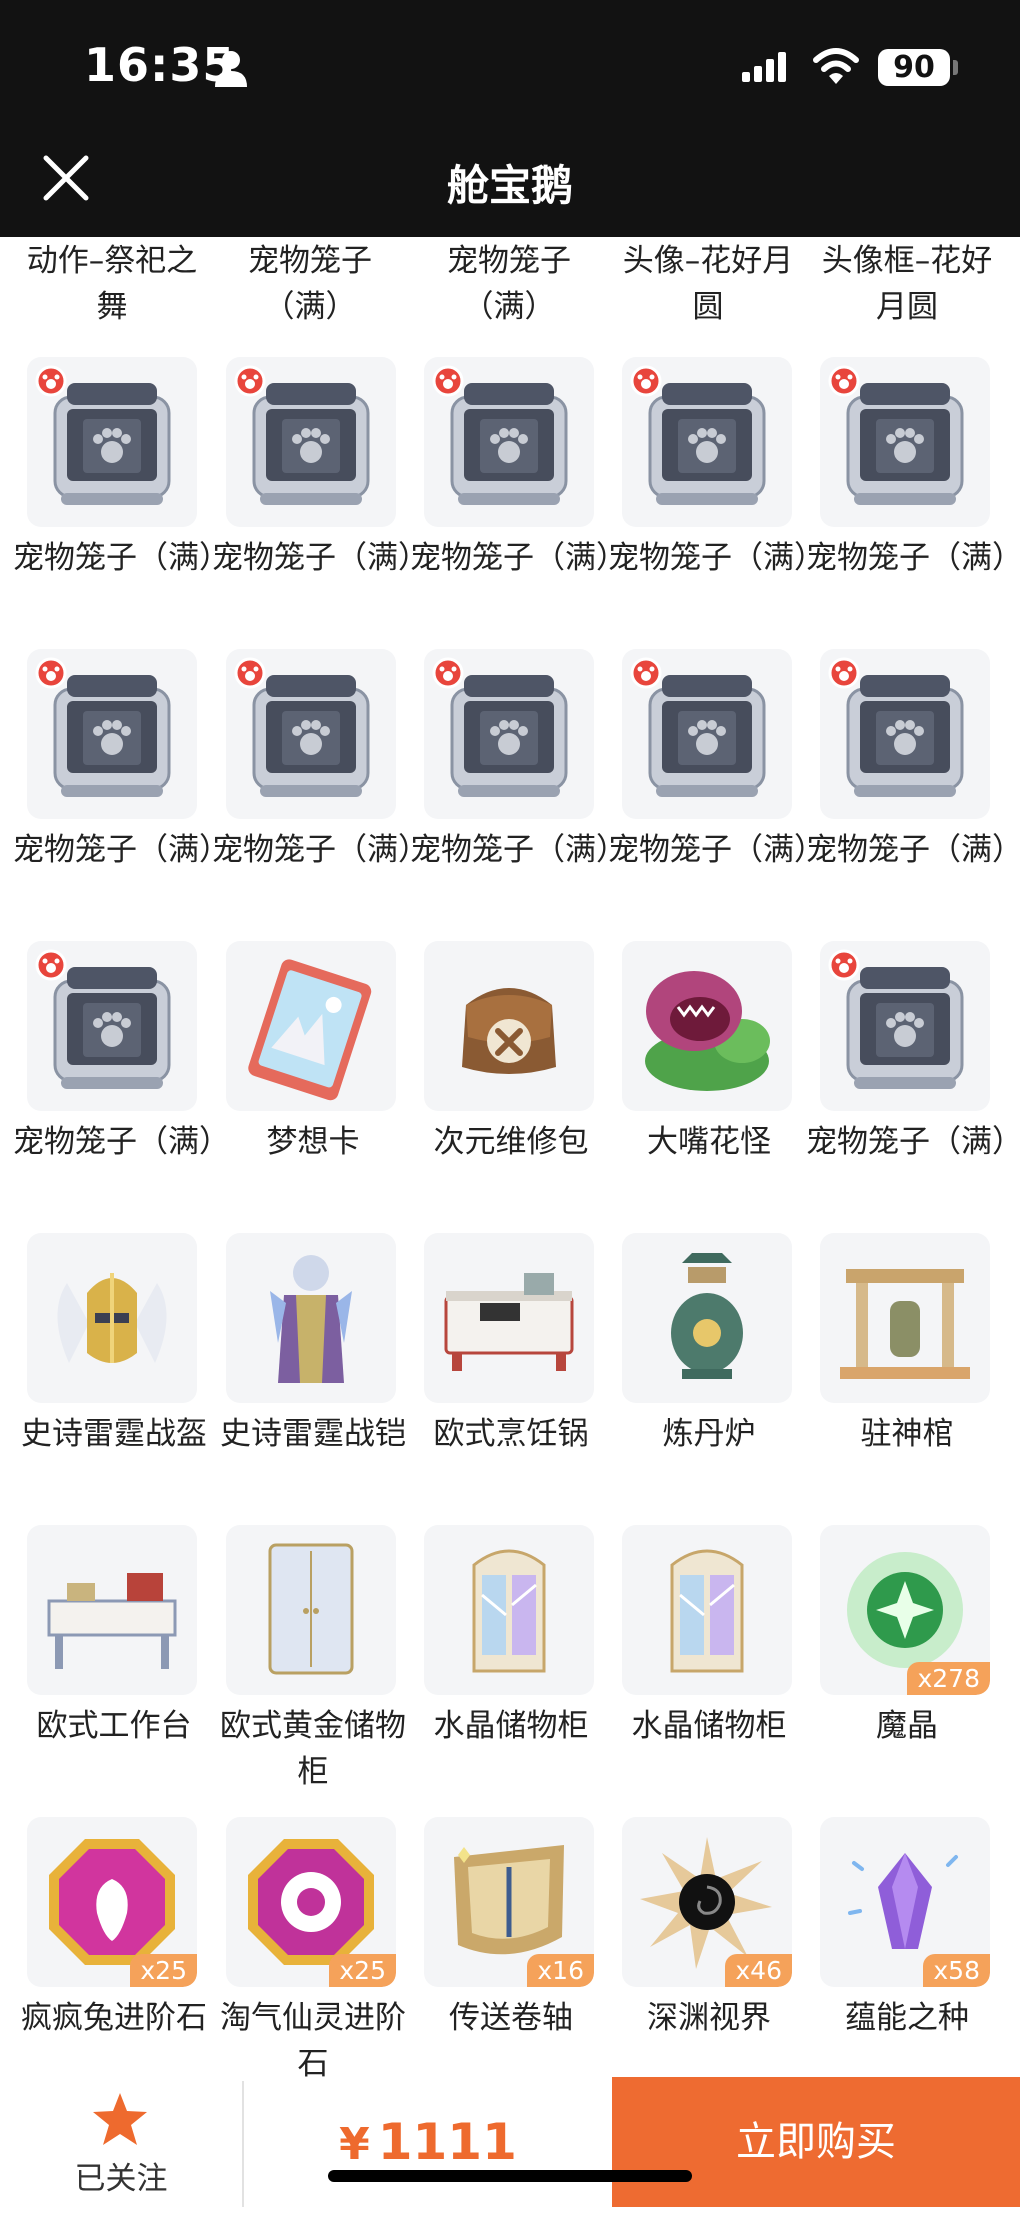 This screenshot has height=2219, width=1020. What do you see at coordinates (511, 1947) in the screenshot?
I see `item-cell: x16 传送卷轴` at bounding box center [511, 1947].